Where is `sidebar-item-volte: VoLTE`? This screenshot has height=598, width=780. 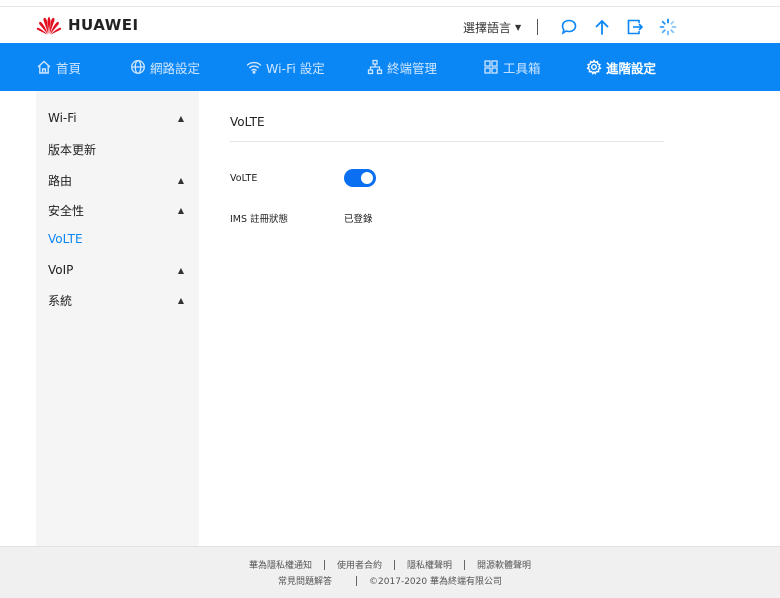 sidebar-item-volte: VoLTE is located at coordinates (118, 239).